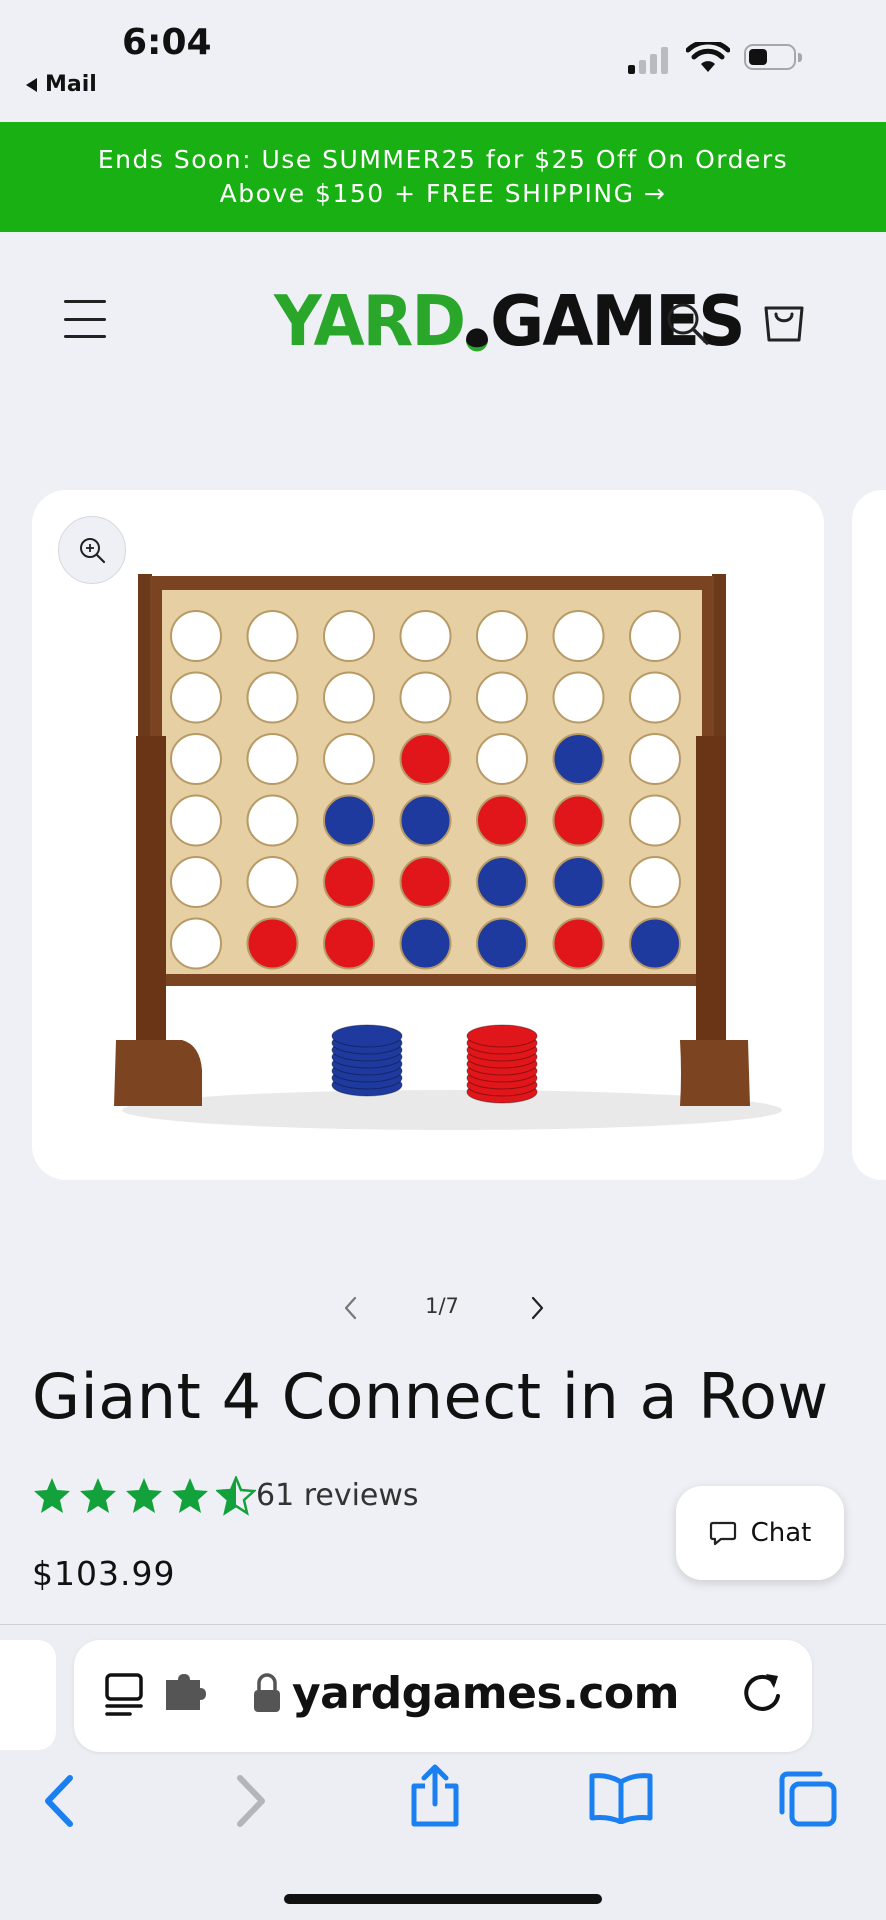 The image size is (886, 1920). What do you see at coordinates (442, 1306) in the screenshot?
I see `image-counter: 1/7` at bounding box center [442, 1306].